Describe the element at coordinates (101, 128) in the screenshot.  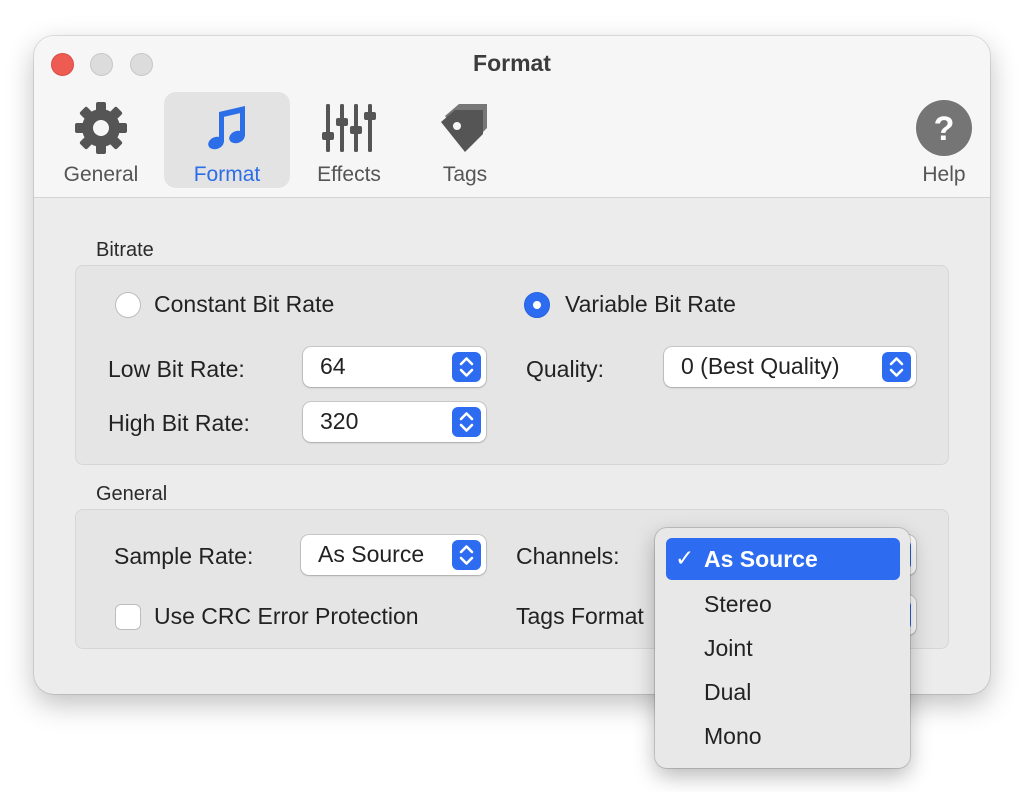
I see `gear-icon` at that location.